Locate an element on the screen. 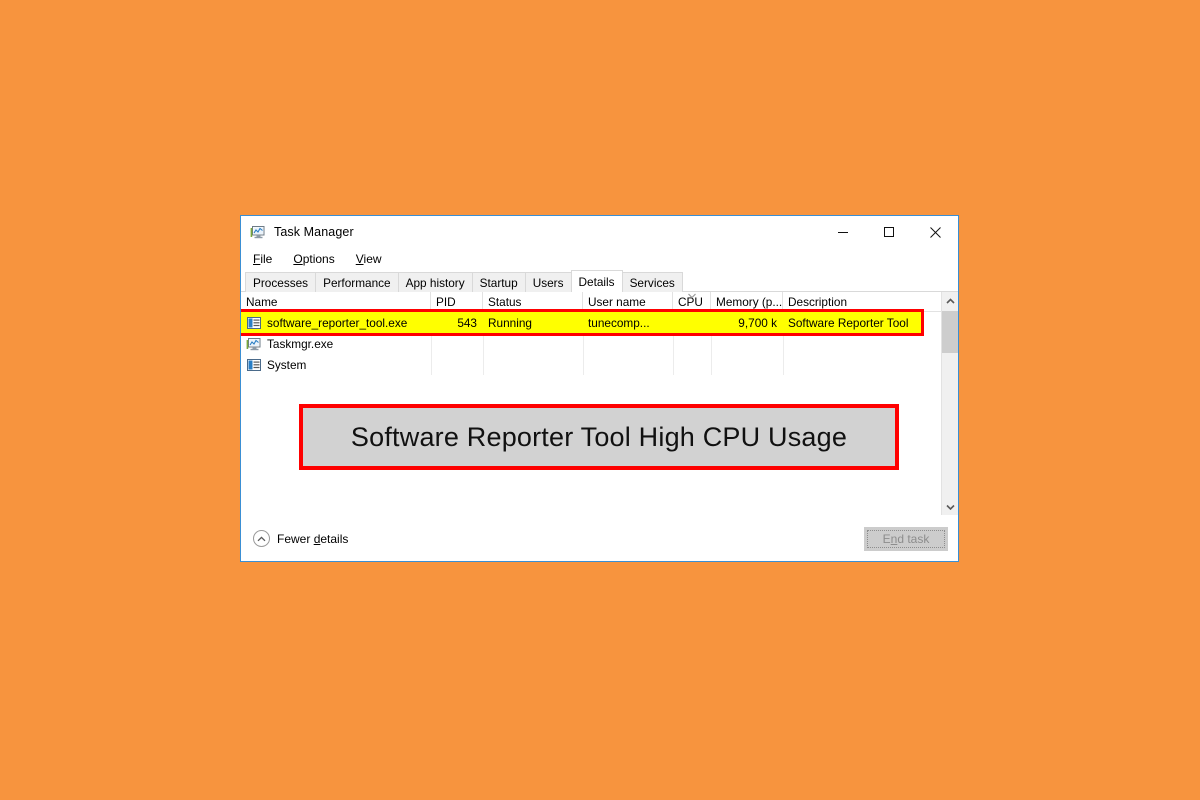 The width and height of the screenshot is (1200, 800). tab-startup: Startup is located at coordinates (498, 282).